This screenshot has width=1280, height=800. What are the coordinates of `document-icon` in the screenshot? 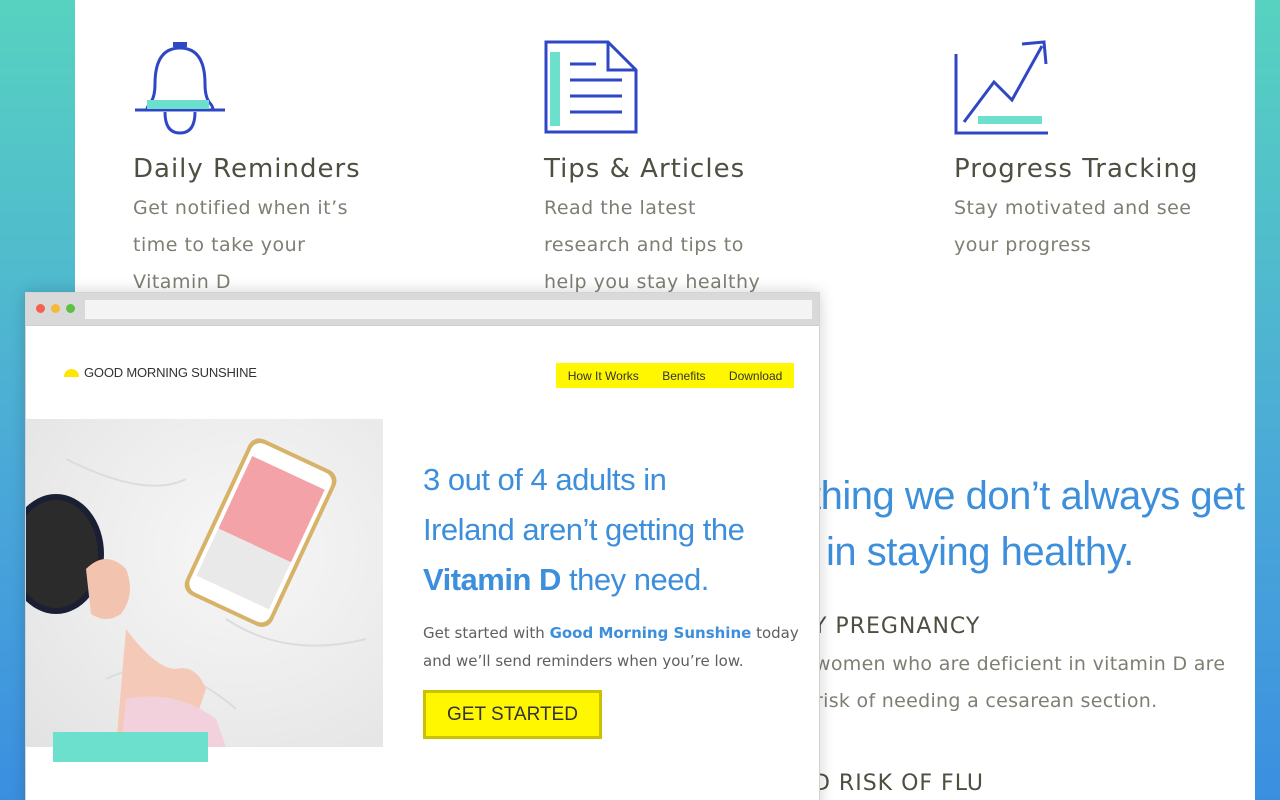 It's located at (591, 87).